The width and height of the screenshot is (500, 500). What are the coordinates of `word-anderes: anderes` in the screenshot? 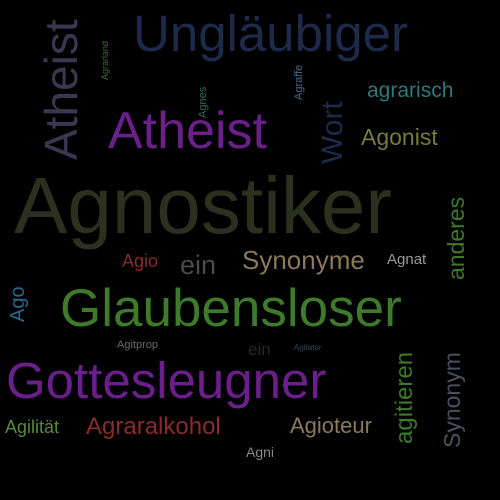 It's located at (456, 238).